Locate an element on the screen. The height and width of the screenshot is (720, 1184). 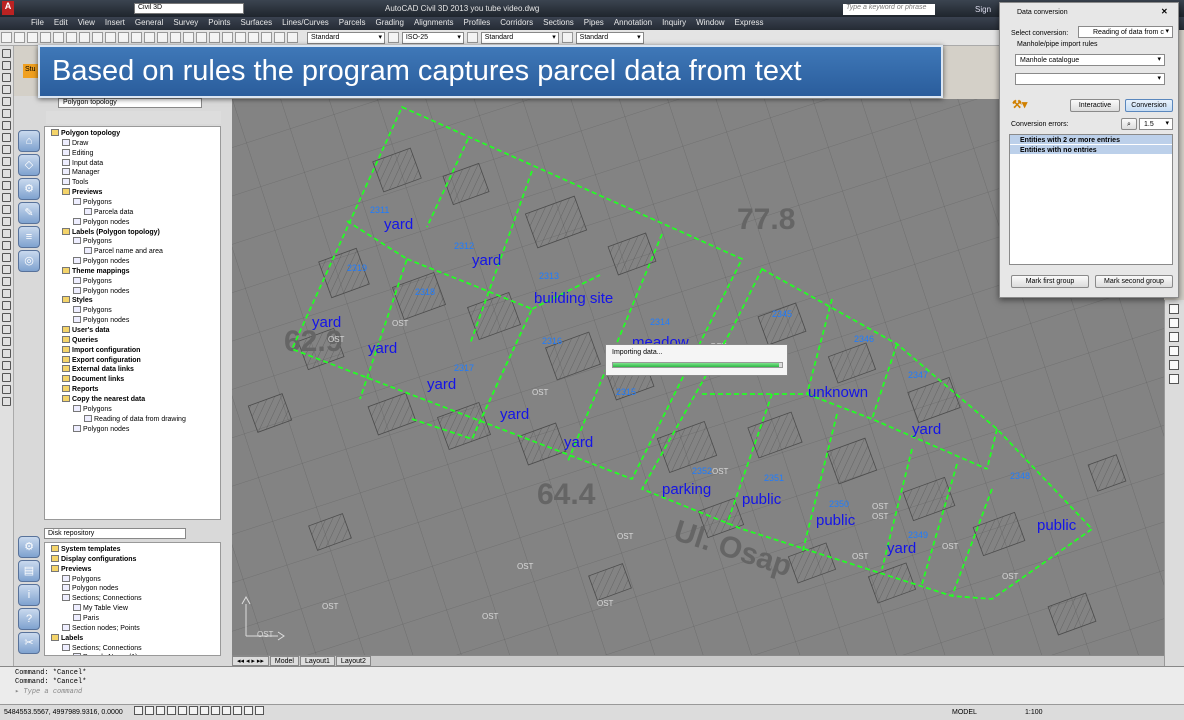
mark-first-group-button: Mark first group is located at coordinates (1050, 281).